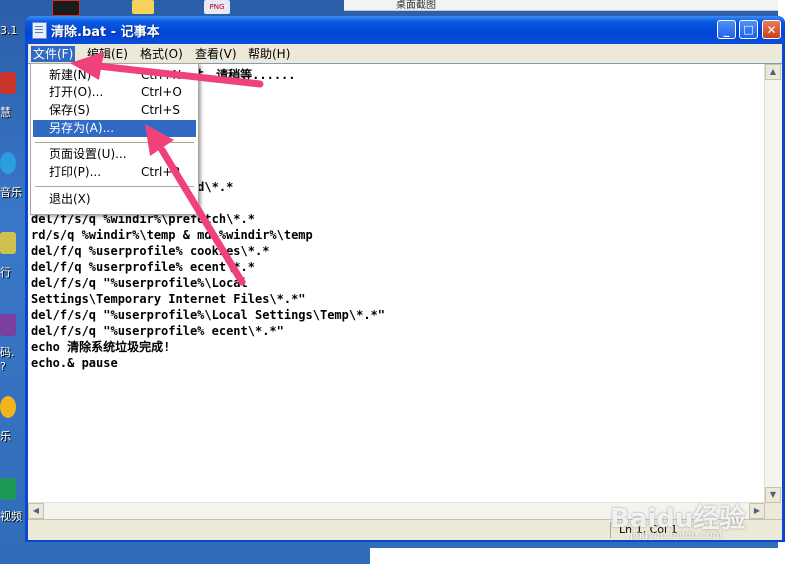 The width and height of the screenshot is (791, 564). What do you see at coordinates (87, 66) in the screenshot?
I see `annotation-arrowhead` at bounding box center [87, 66].